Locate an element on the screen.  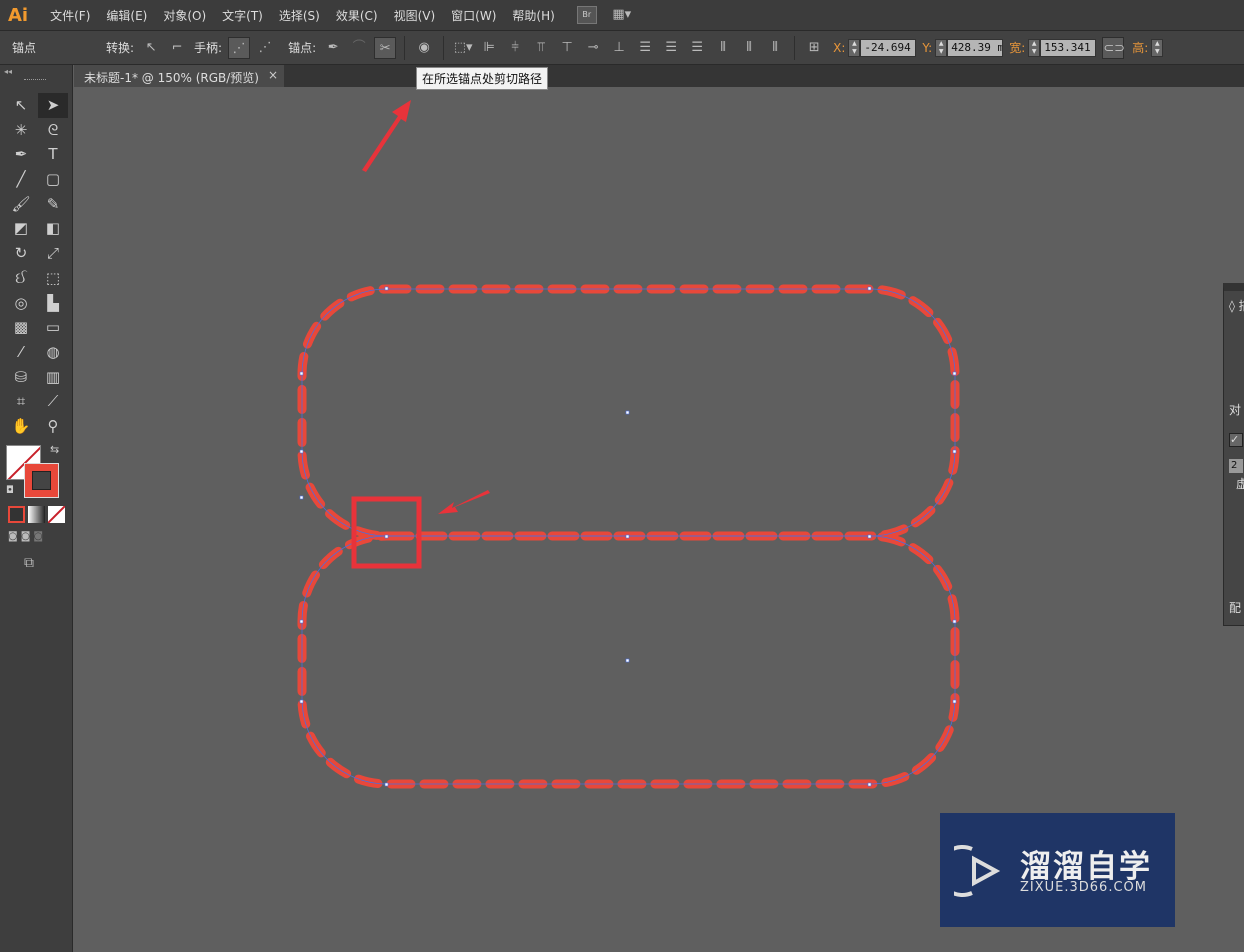
screen-mode-icon: ⧉ is located at coordinates (29, 563).